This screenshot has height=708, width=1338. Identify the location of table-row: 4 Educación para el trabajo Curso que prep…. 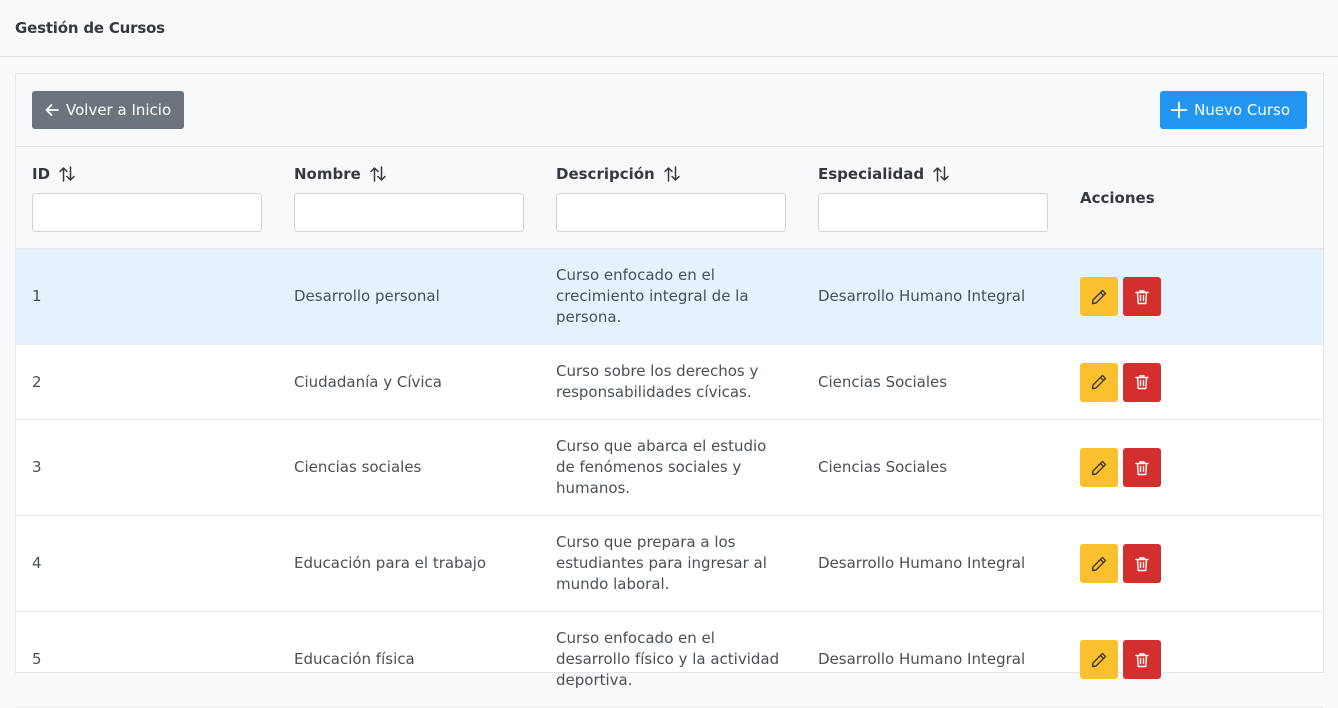
(669, 563).